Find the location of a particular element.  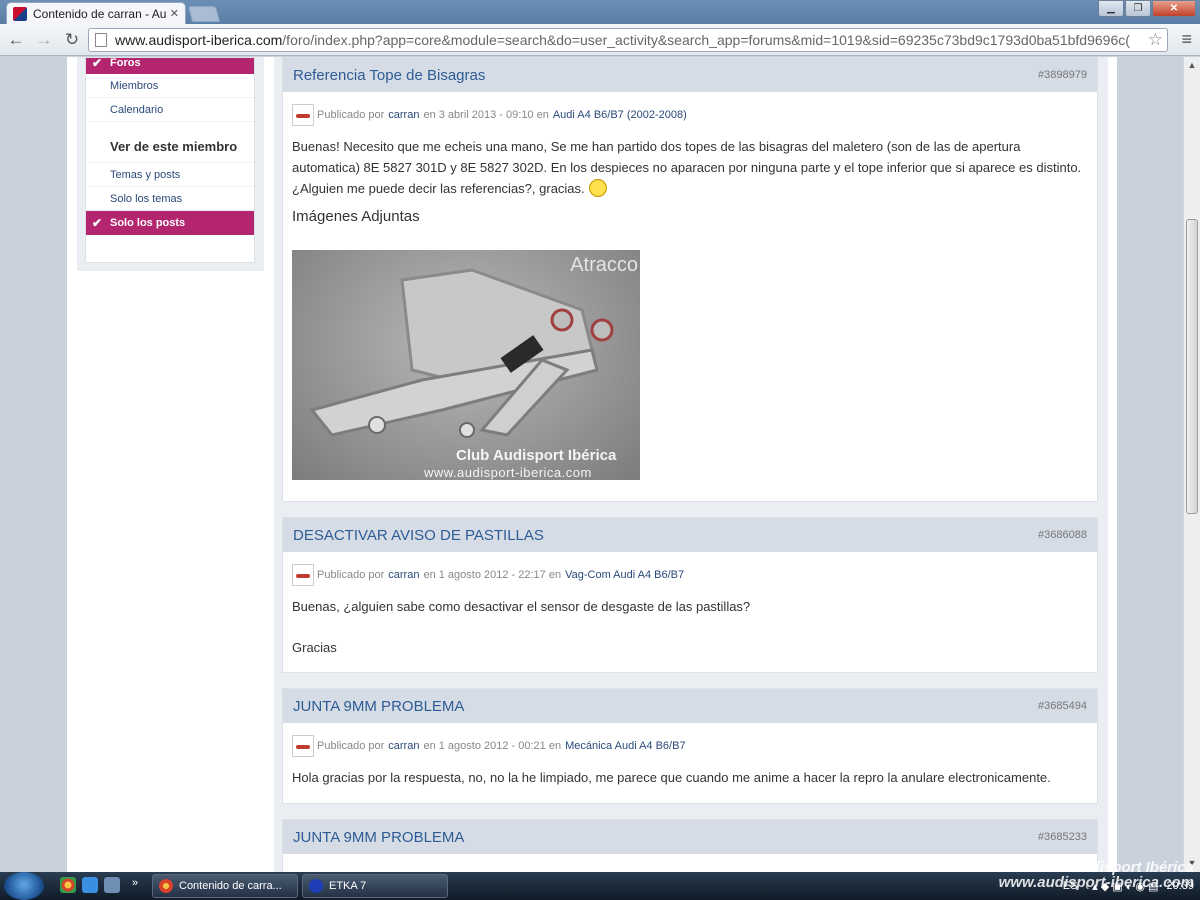

sidebar-item-label: Solo los posts is located at coordinates (148, 223).